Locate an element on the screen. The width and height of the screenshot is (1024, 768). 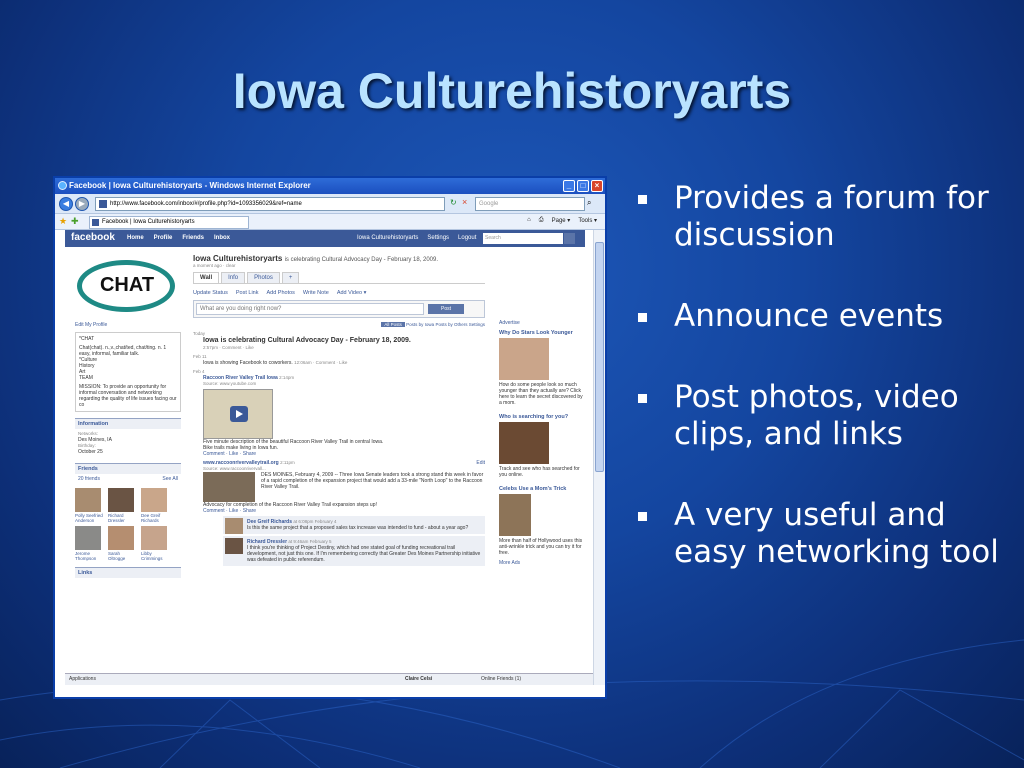
link-actions: Comment · Like · Share is located at coordinates (339, 511).